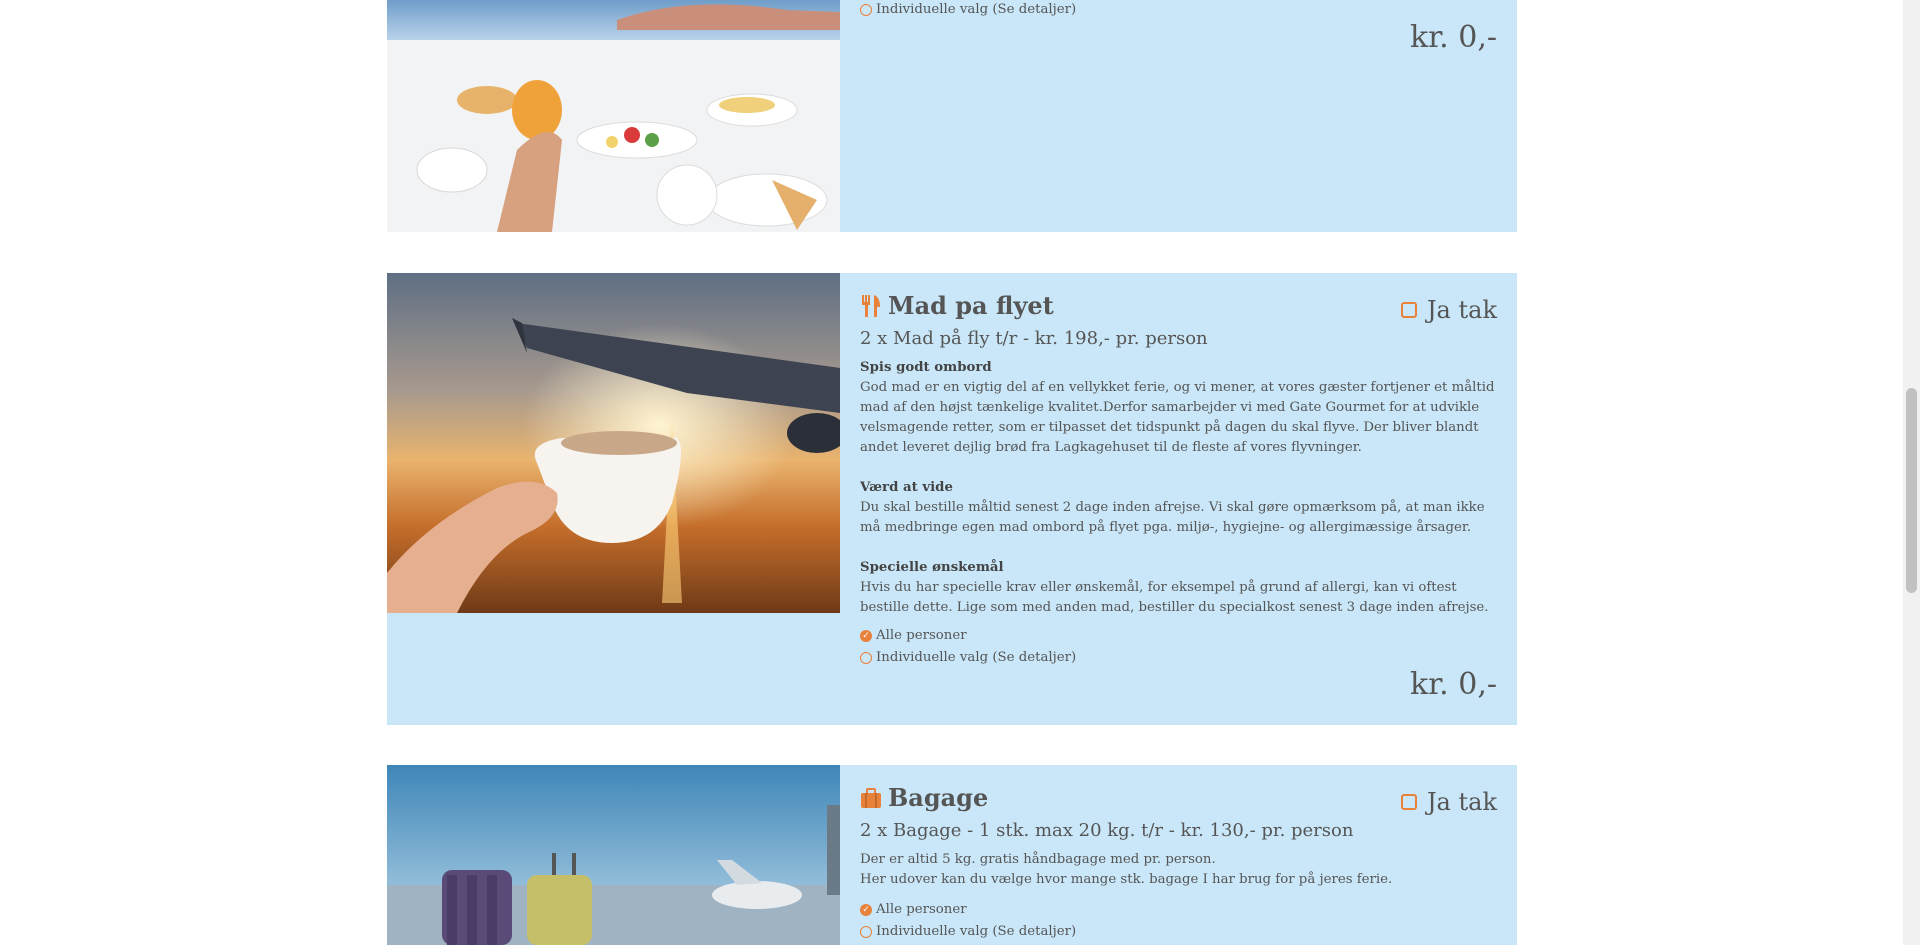  What do you see at coordinates (971, 305) in the screenshot?
I see `card-title-text: Mad pa flyet` at bounding box center [971, 305].